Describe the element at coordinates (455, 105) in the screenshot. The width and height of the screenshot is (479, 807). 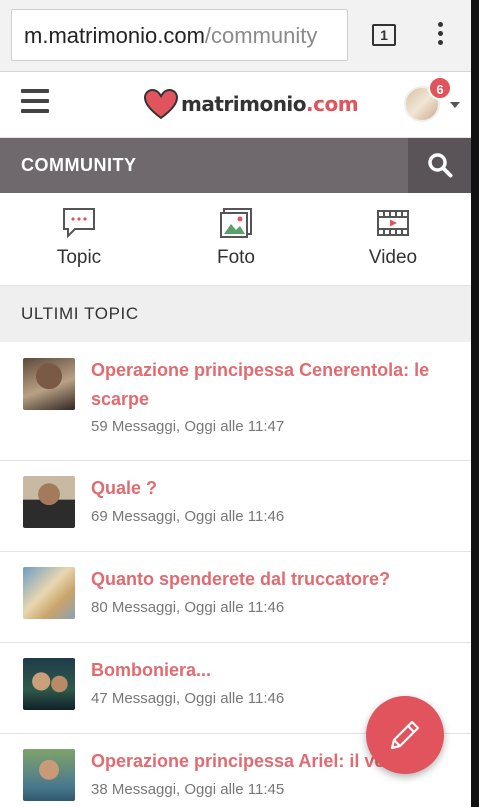
I see `chevron-down-icon` at that location.